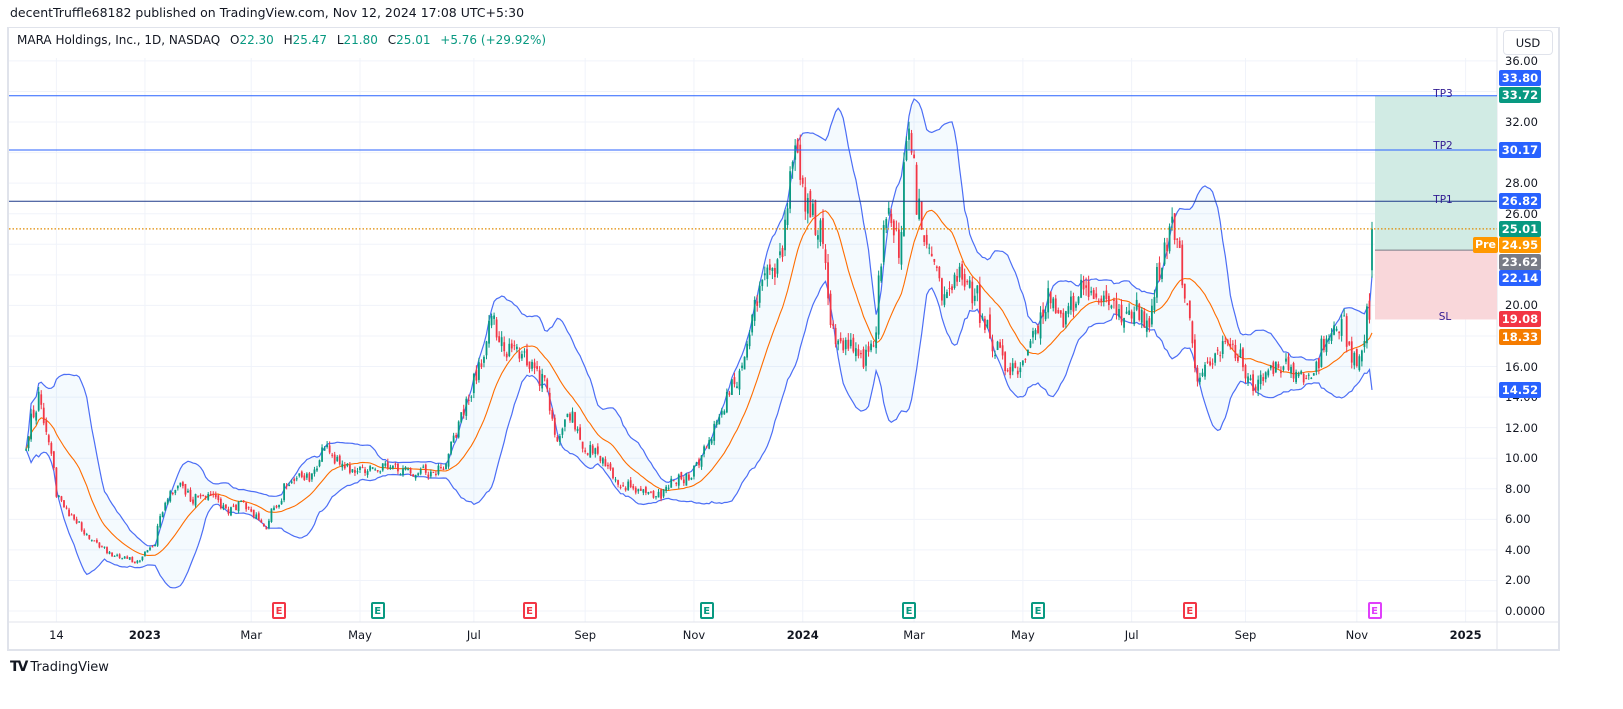 This screenshot has height=709, width=1623. Describe the element at coordinates (1374, 610) in the screenshot. I see `earnings-marker-upcoming: E` at that location.